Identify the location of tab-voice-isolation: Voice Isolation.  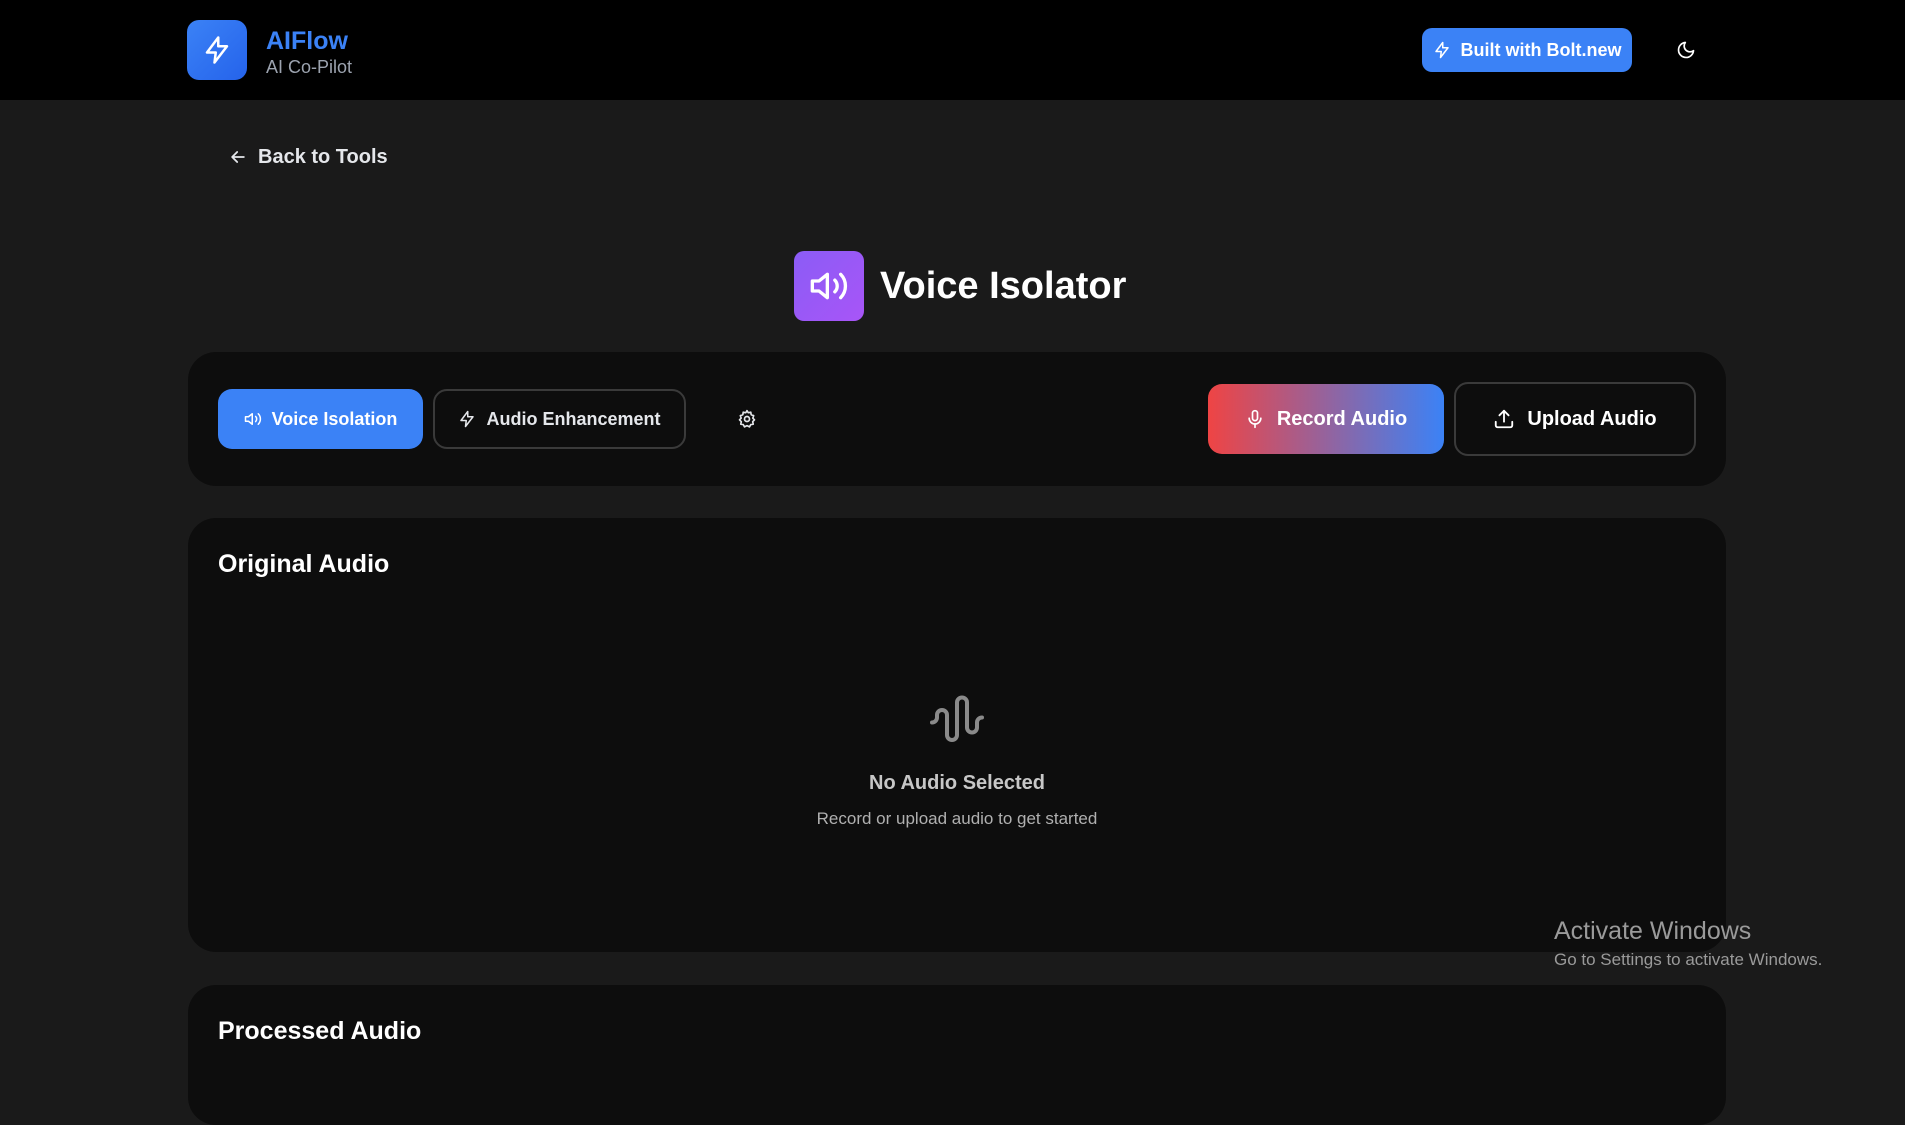
(320, 419).